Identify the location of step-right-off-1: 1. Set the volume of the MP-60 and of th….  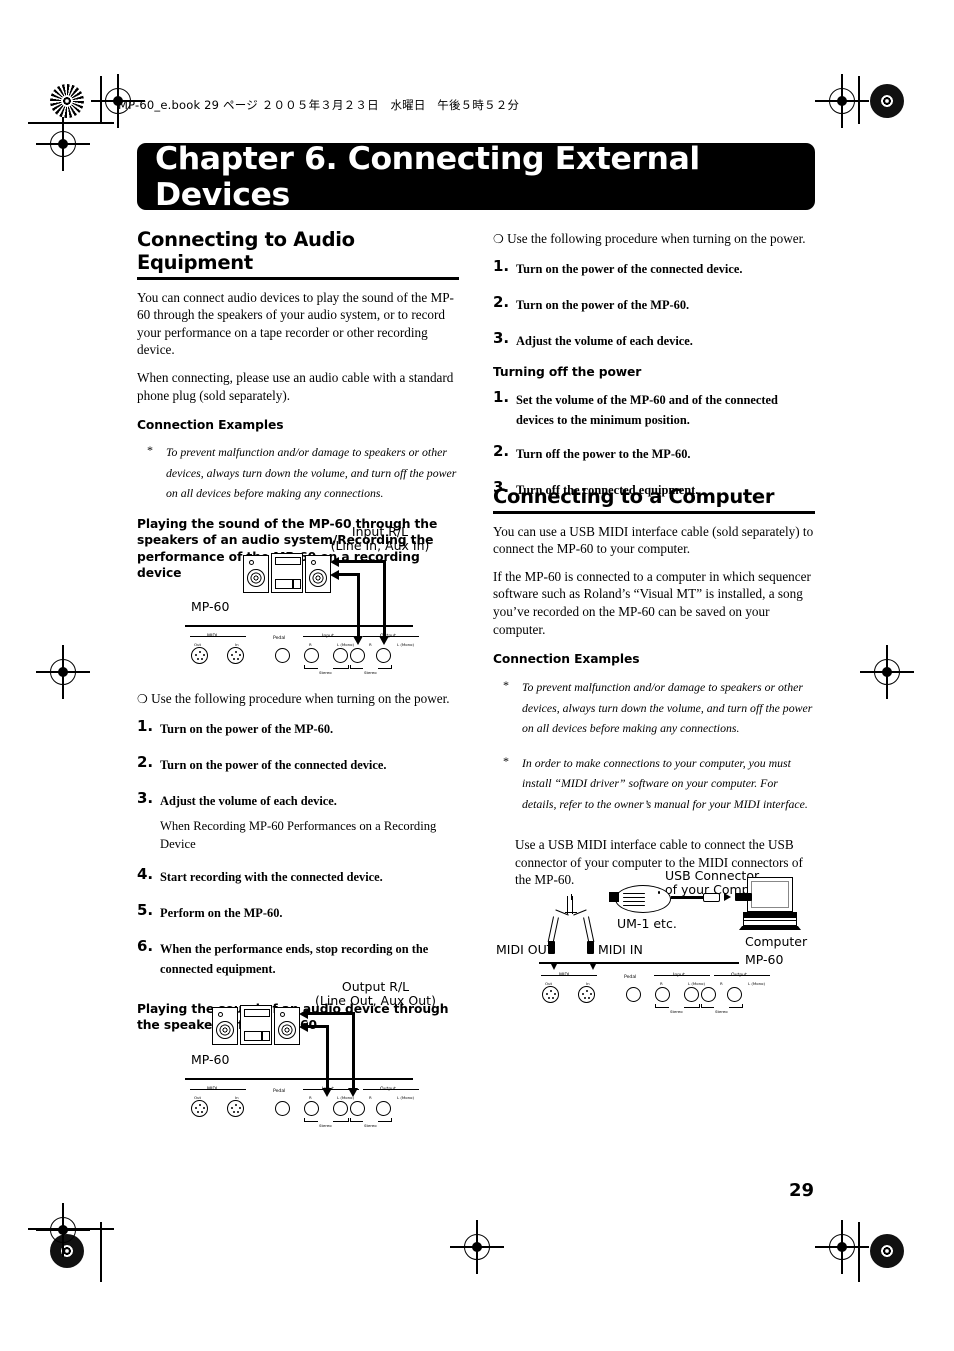
(654, 408).